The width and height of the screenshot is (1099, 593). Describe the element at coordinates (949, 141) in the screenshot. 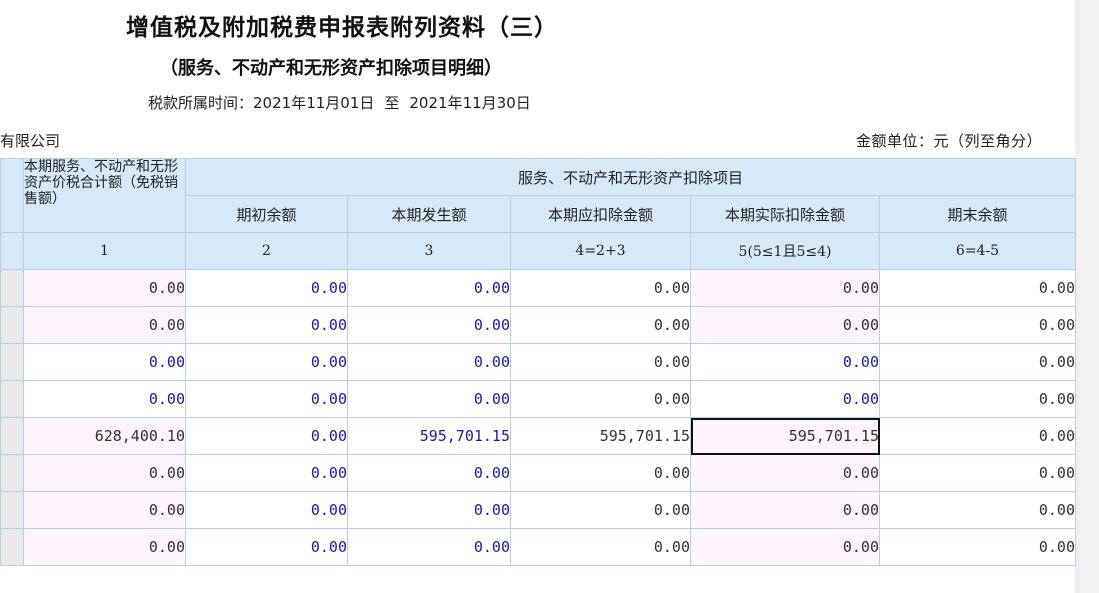

I see `amount-unit: 金额单位：元（列至角分）` at that location.